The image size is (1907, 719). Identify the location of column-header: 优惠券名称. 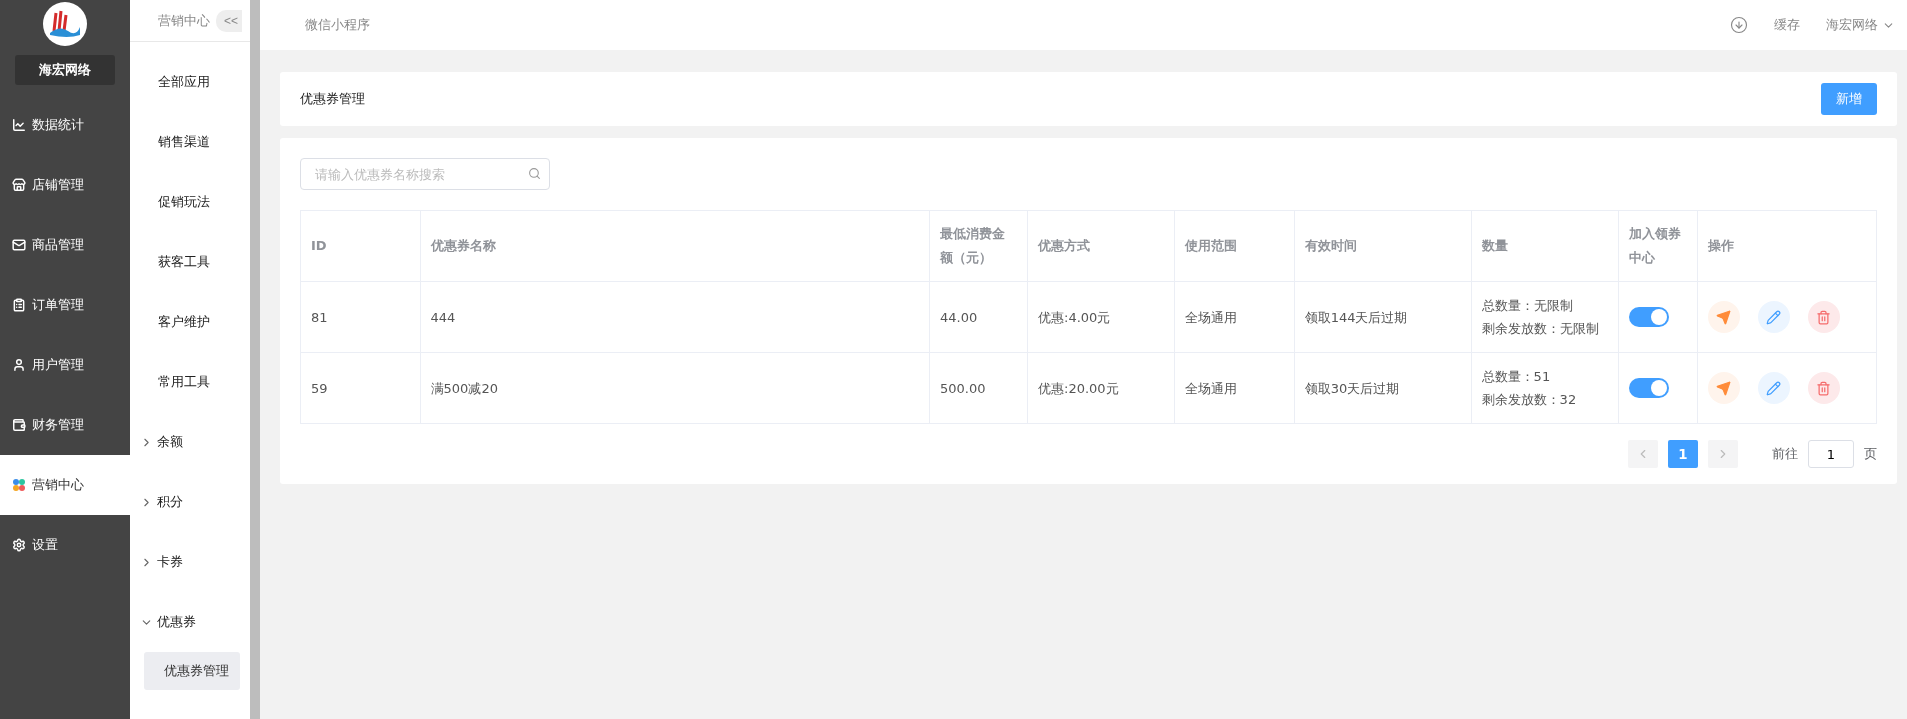
(675, 246).